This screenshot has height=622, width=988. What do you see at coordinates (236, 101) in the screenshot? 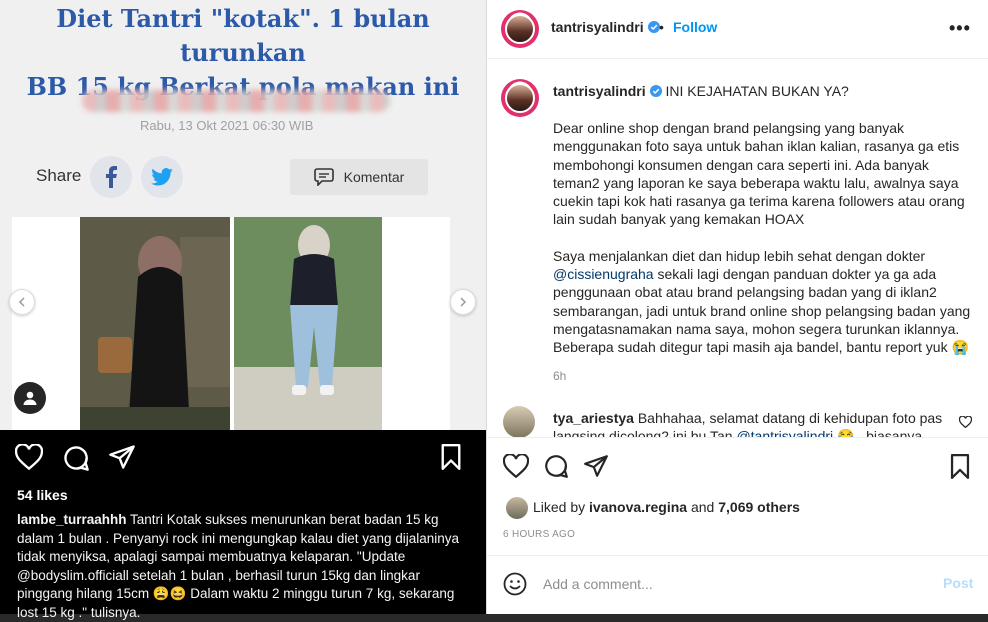
I see `blurred-author` at bounding box center [236, 101].